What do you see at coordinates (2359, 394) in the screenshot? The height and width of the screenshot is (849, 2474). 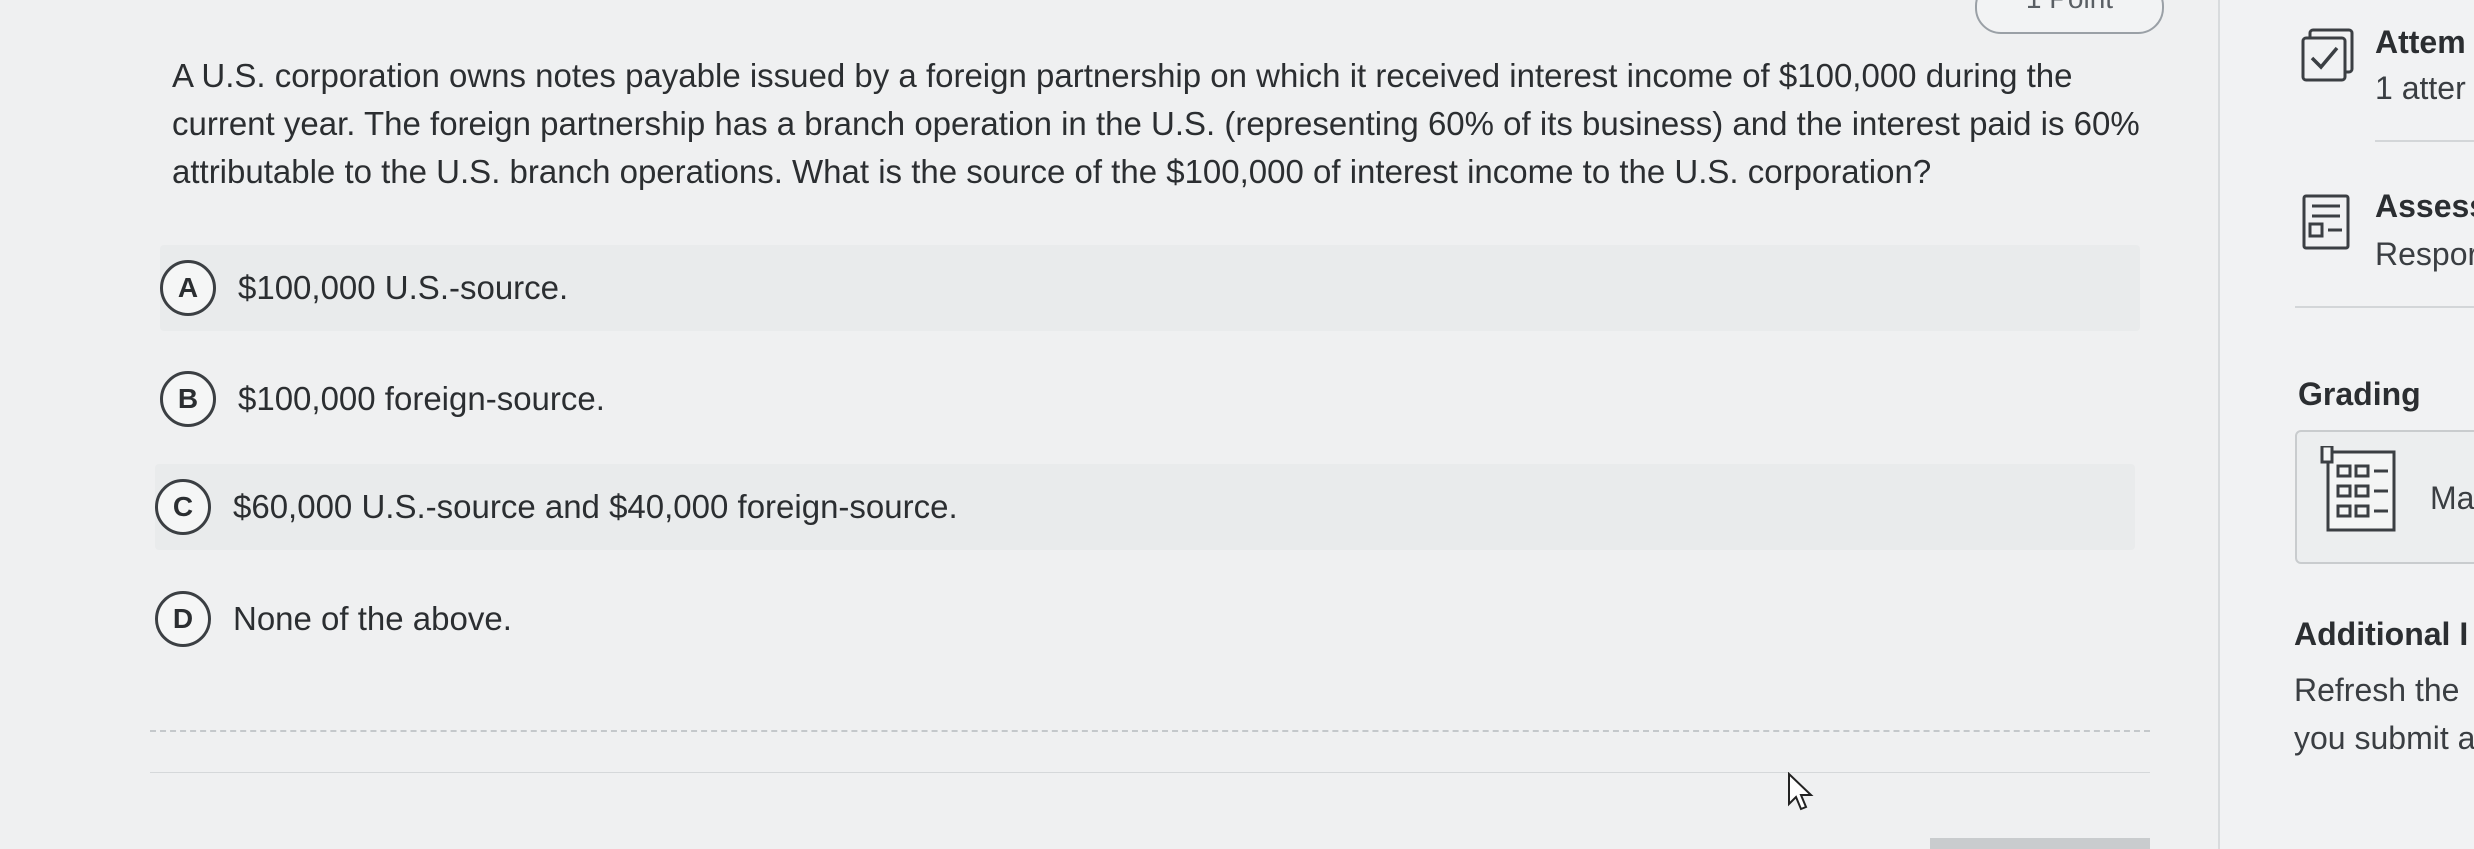 I see `grading-title: Grading` at bounding box center [2359, 394].